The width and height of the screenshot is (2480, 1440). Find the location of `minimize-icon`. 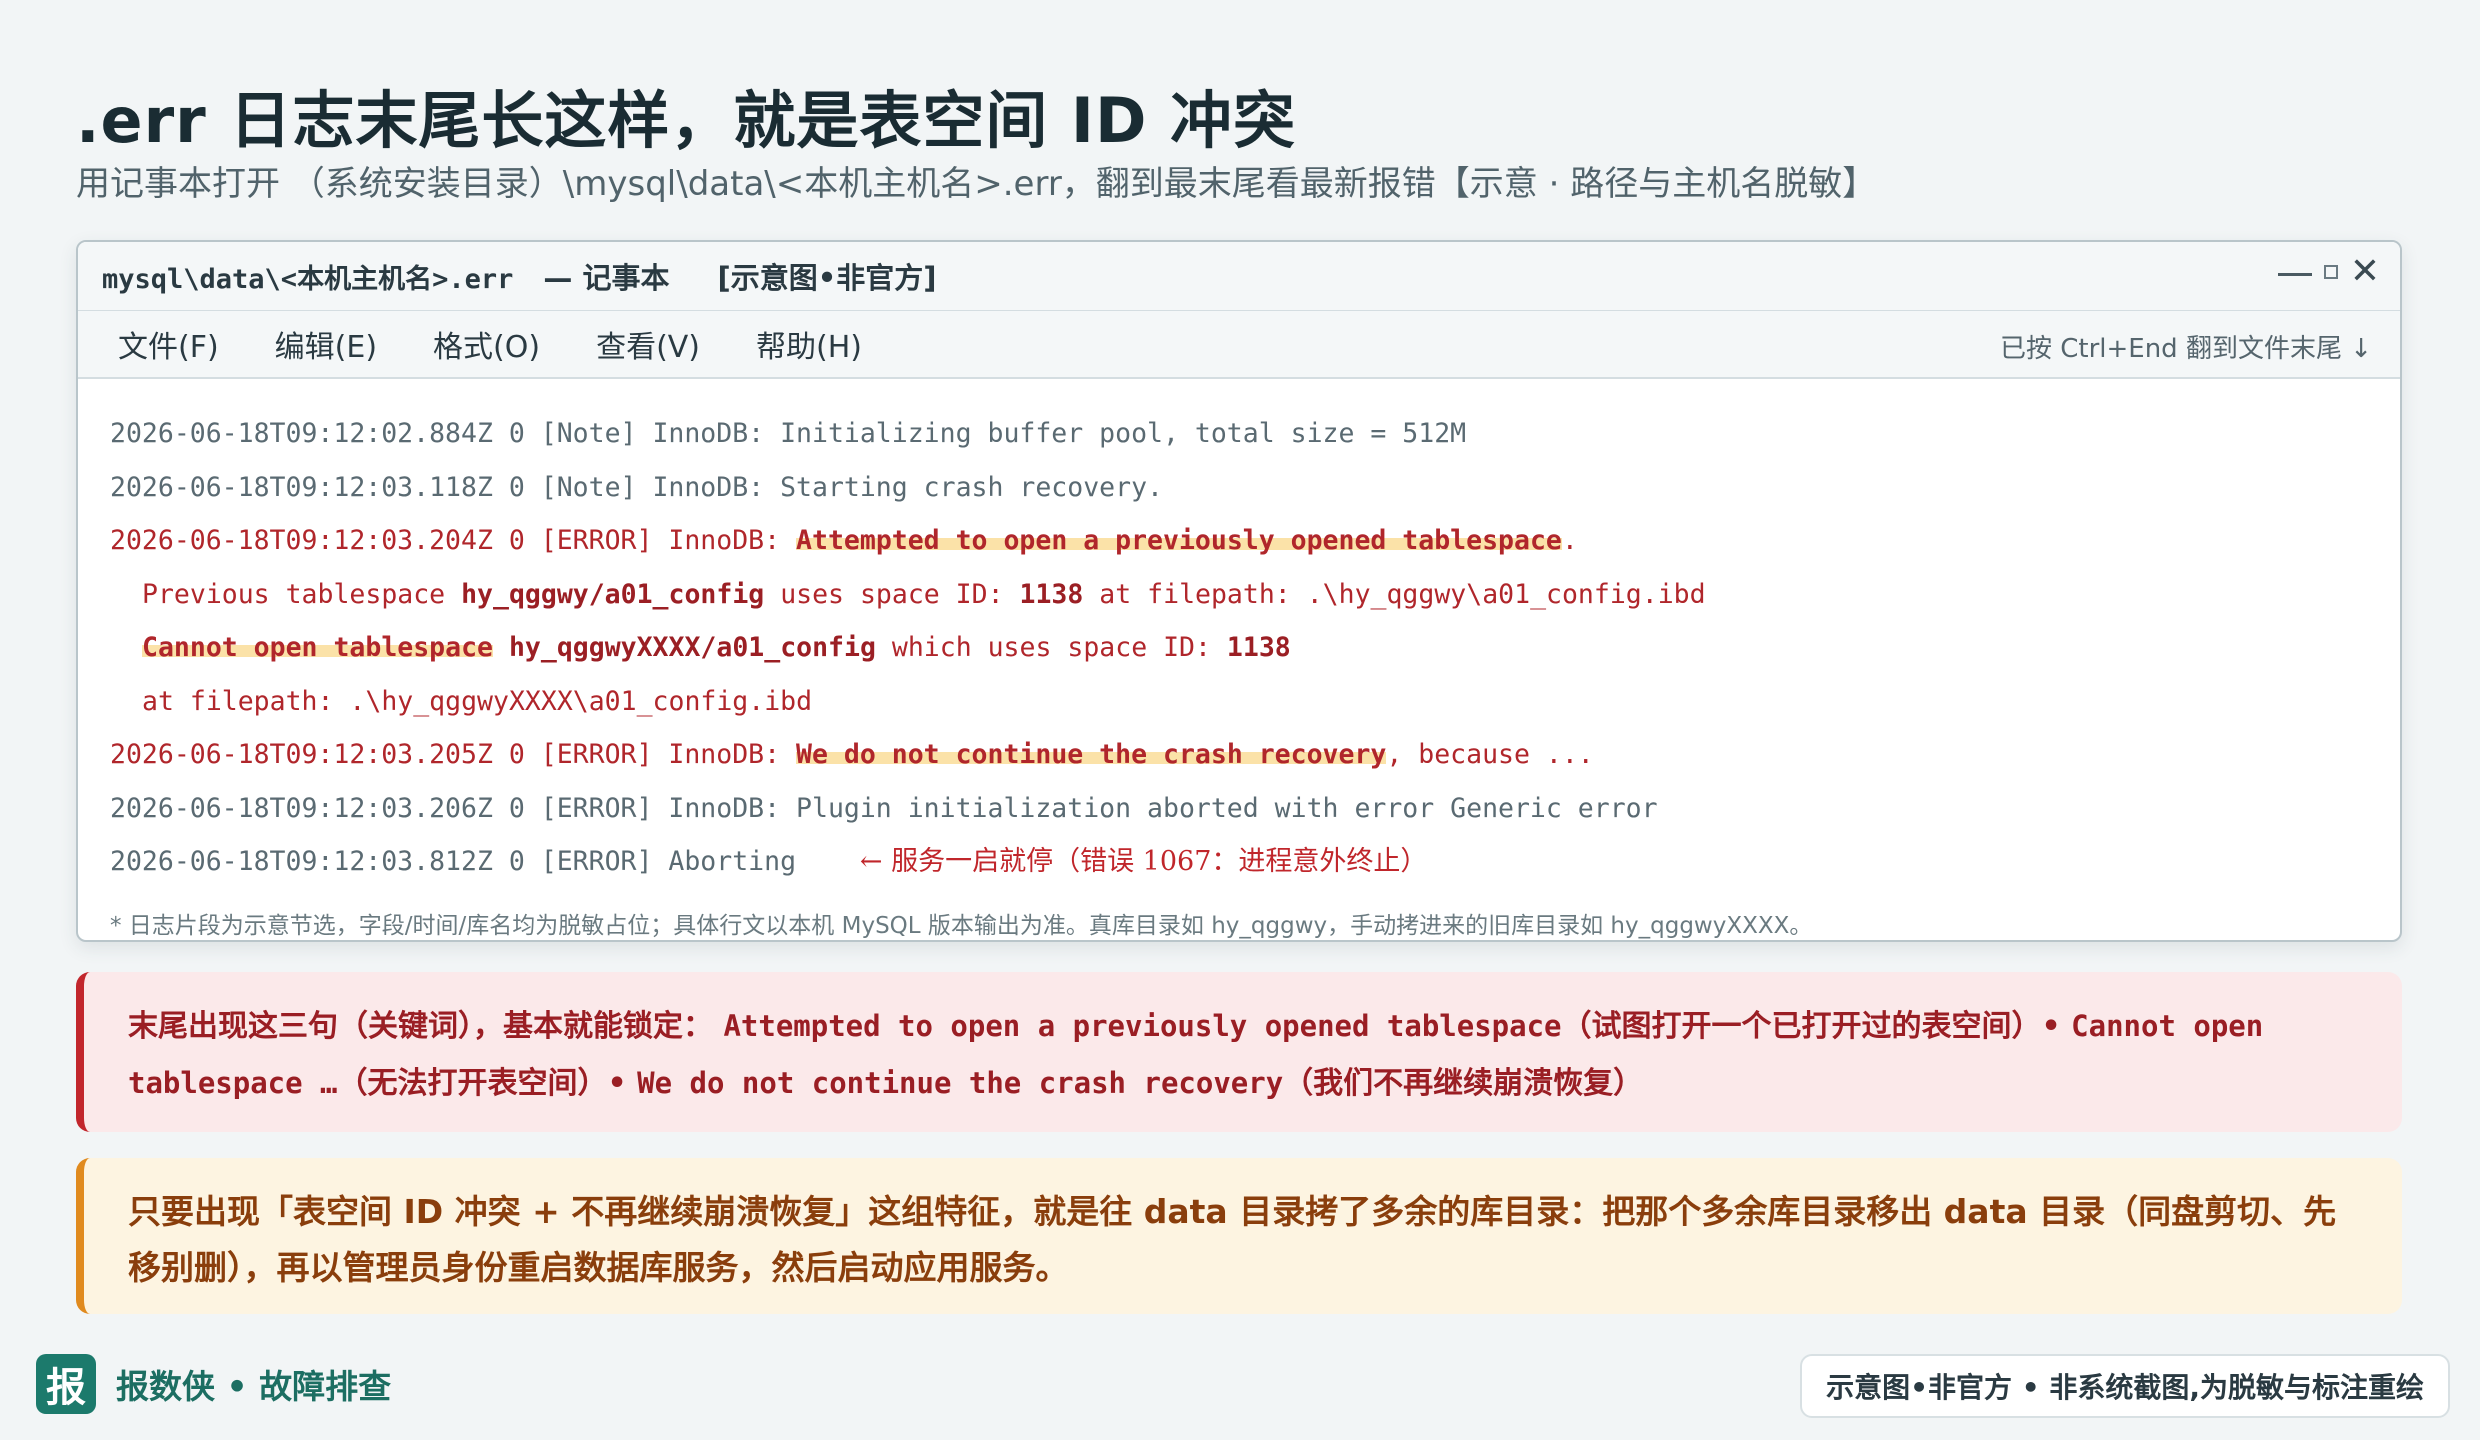

minimize-icon is located at coordinates (2294, 274).